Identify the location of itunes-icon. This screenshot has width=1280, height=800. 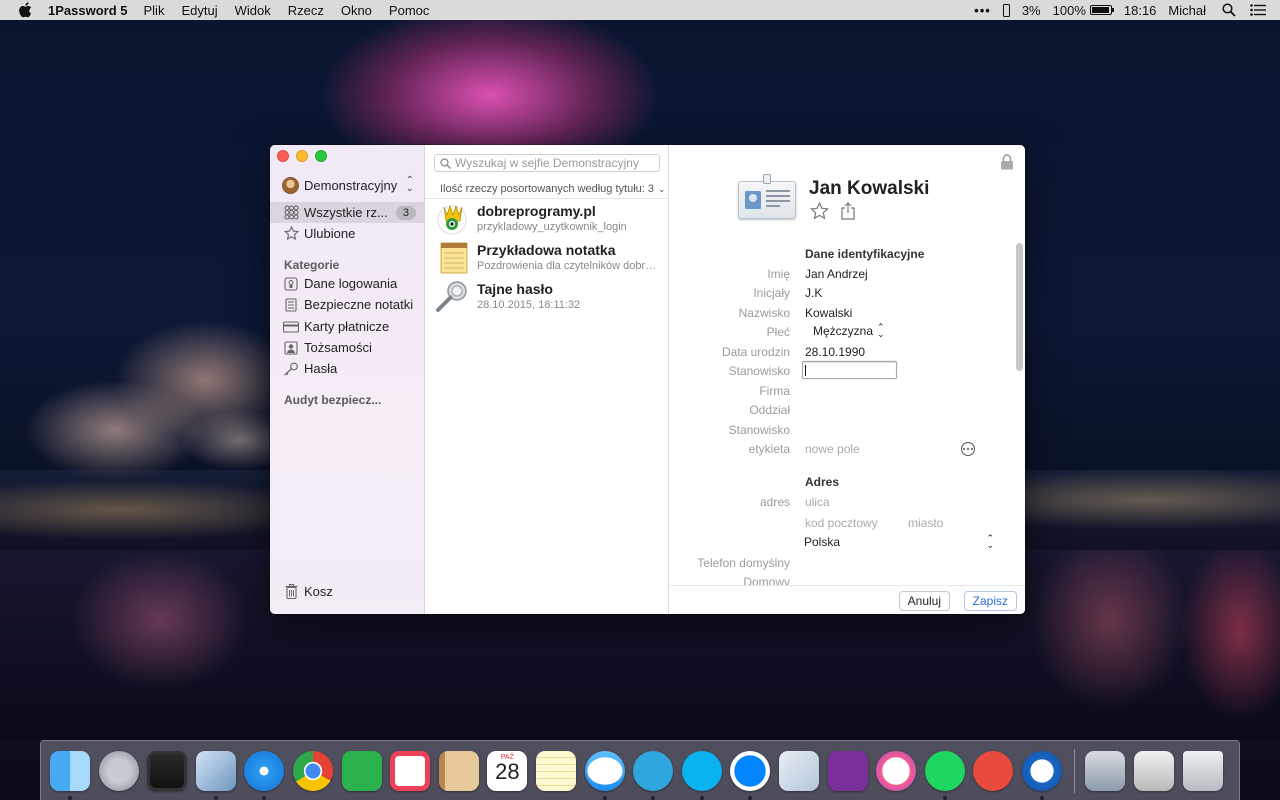
(896, 770).